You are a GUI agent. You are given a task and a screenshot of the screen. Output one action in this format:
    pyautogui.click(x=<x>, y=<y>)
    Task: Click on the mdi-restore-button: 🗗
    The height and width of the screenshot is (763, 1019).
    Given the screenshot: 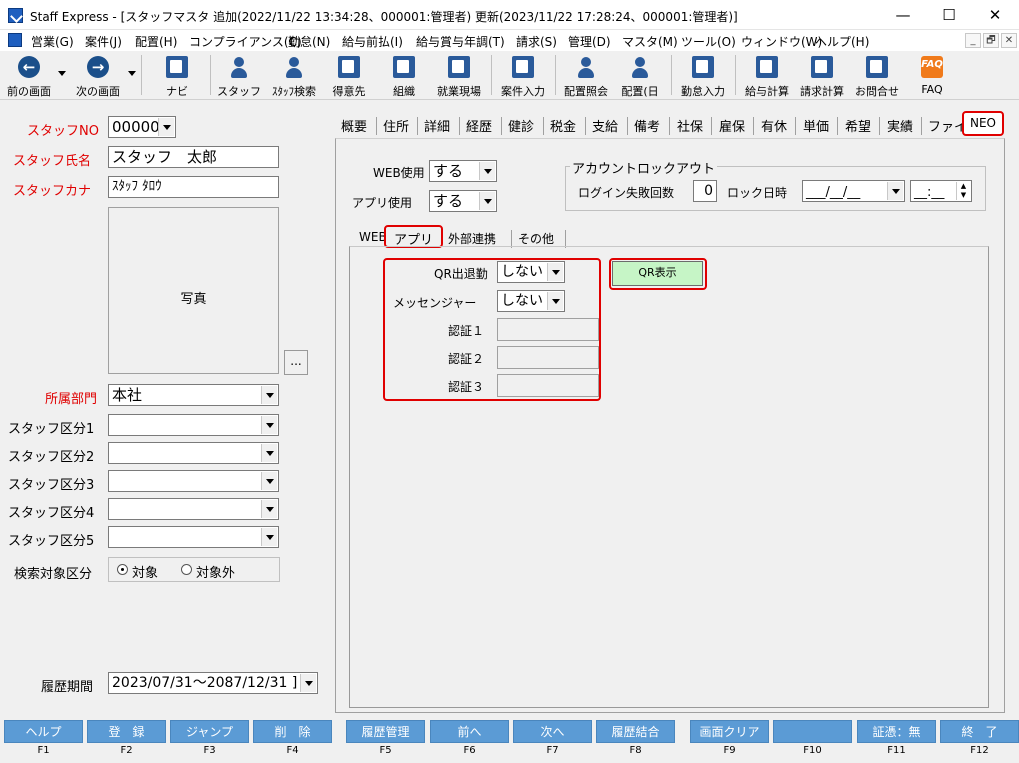 What is the action you would take?
    pyautogui.click(x=991, y=40)
    